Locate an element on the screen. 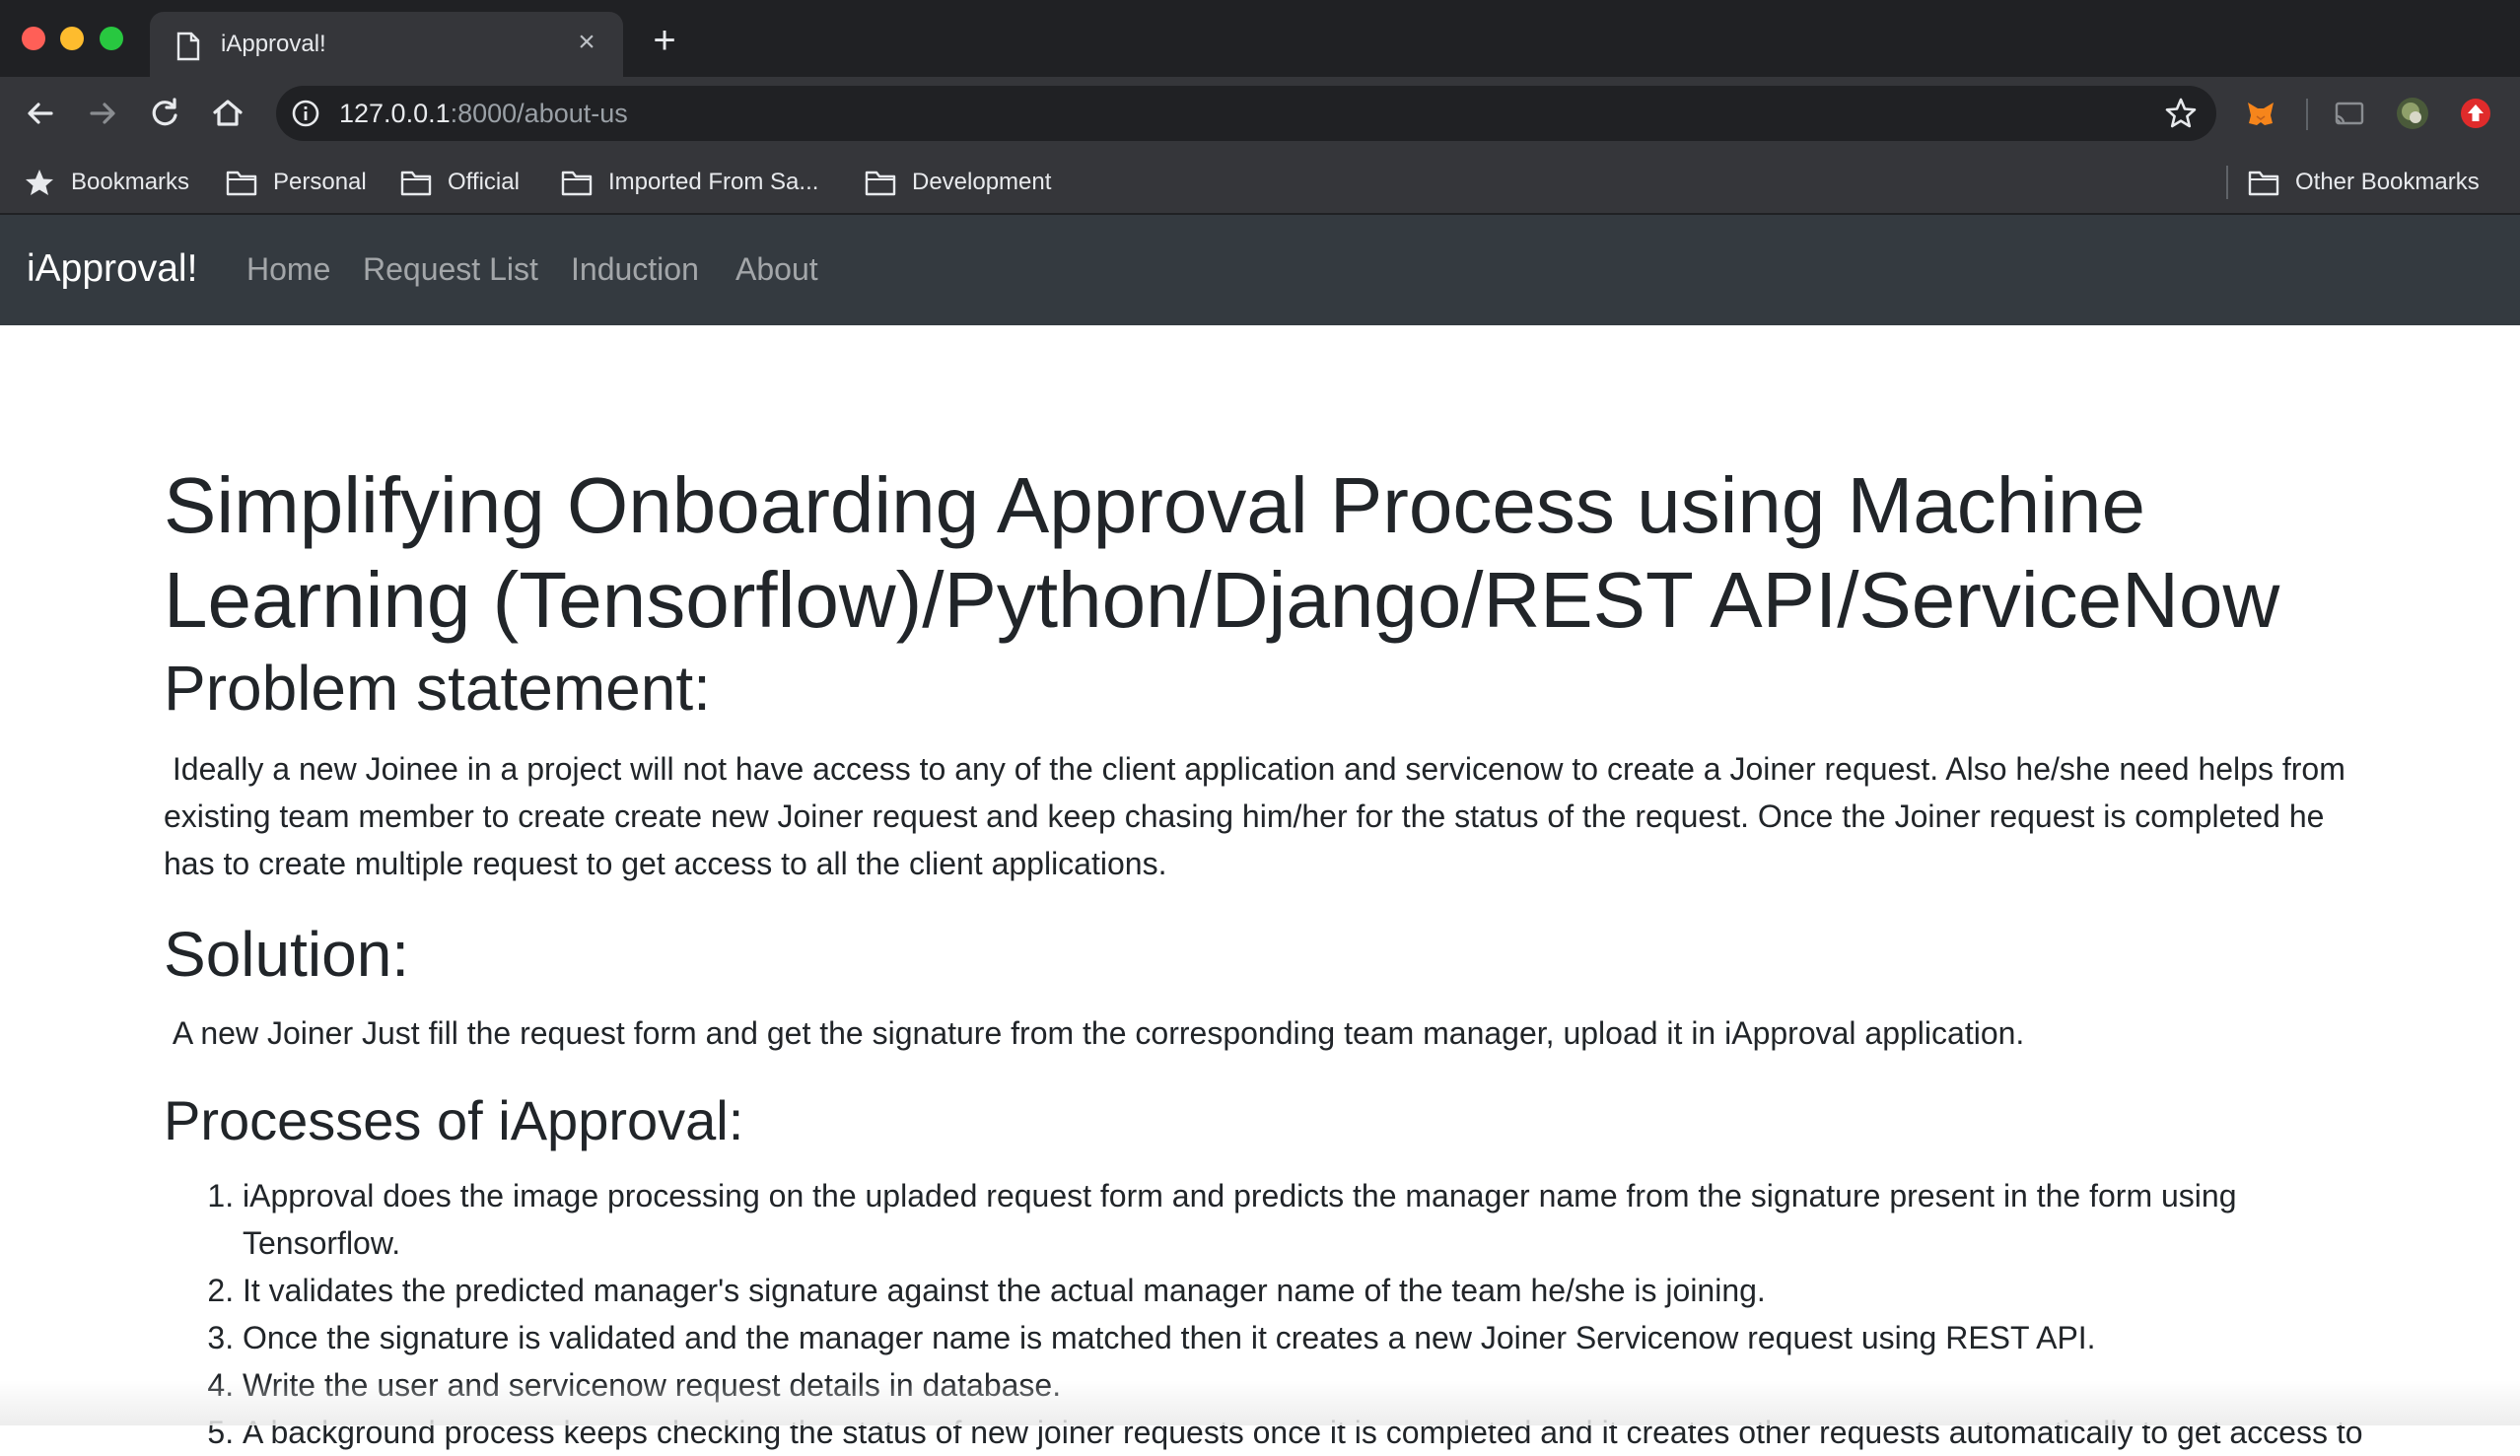 The image size is (2520, 1456). solution-heading: Solution: is located at coordinates (287, 954).